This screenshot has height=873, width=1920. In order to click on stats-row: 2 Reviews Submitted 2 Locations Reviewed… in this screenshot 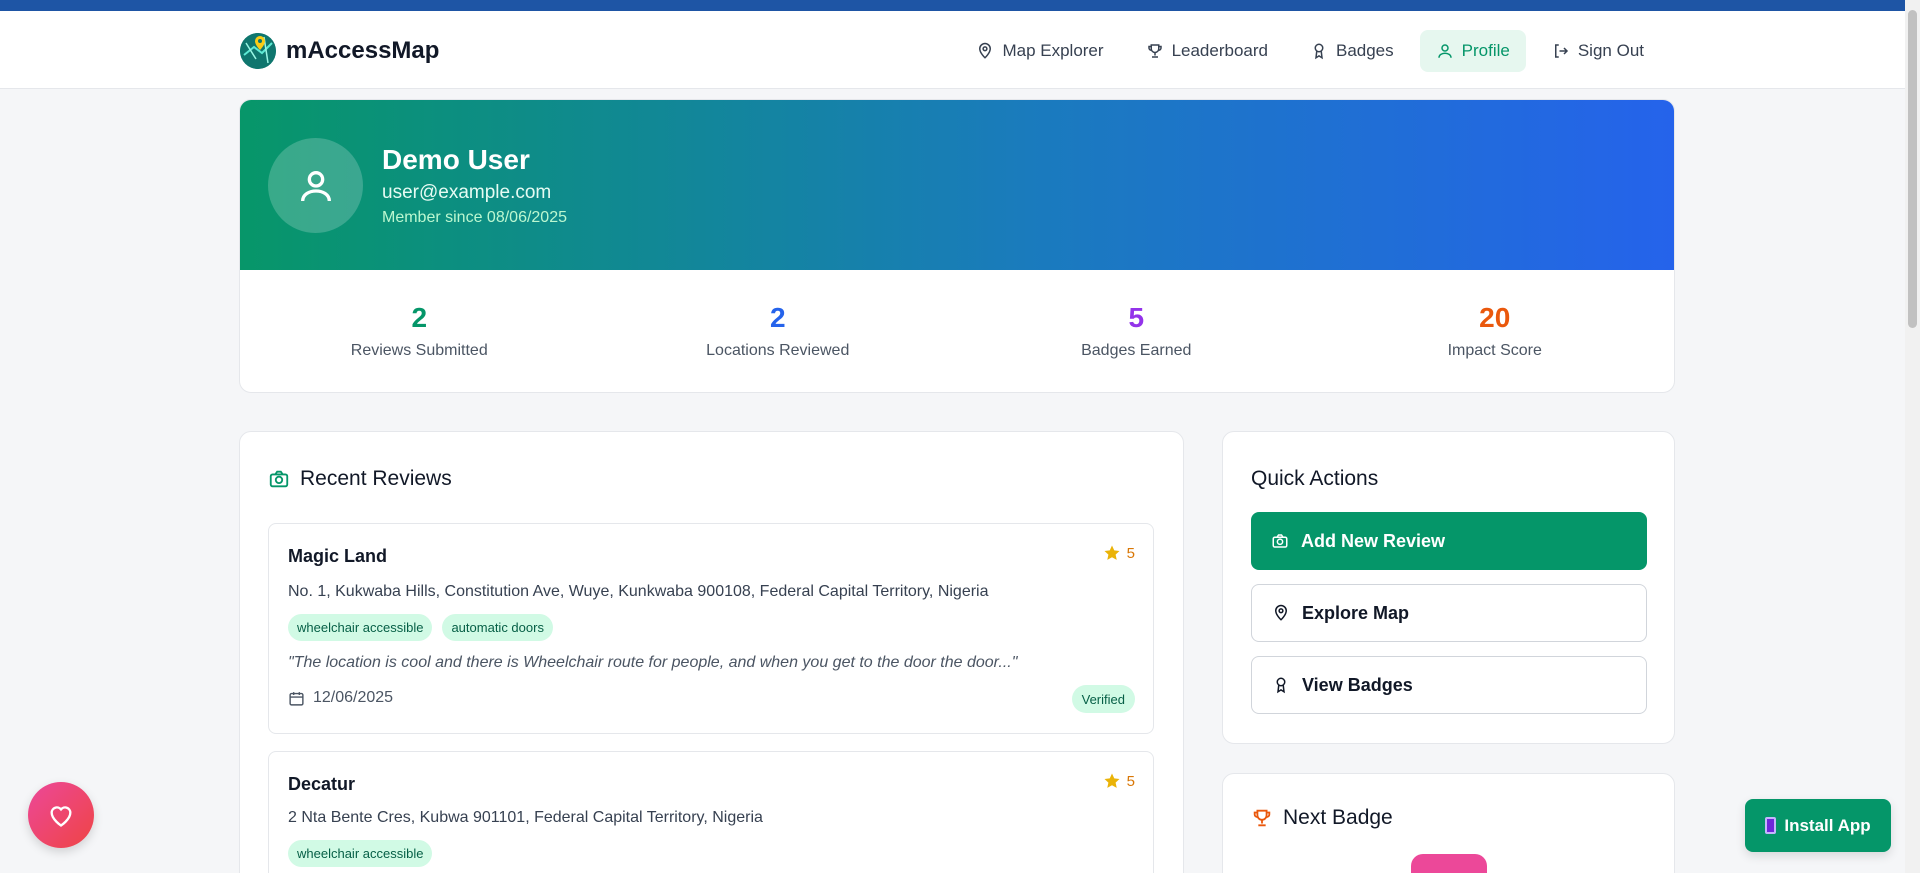, I will do `click(957, 331)`.